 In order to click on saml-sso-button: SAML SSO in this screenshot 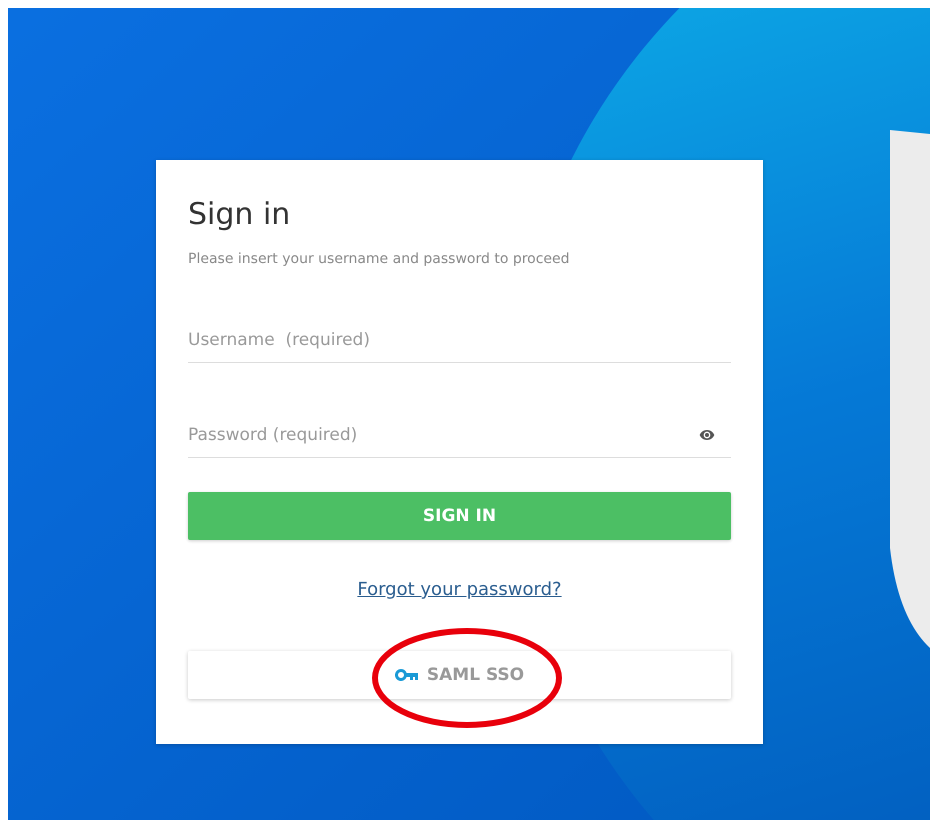, I will do `click(459, 675)`.